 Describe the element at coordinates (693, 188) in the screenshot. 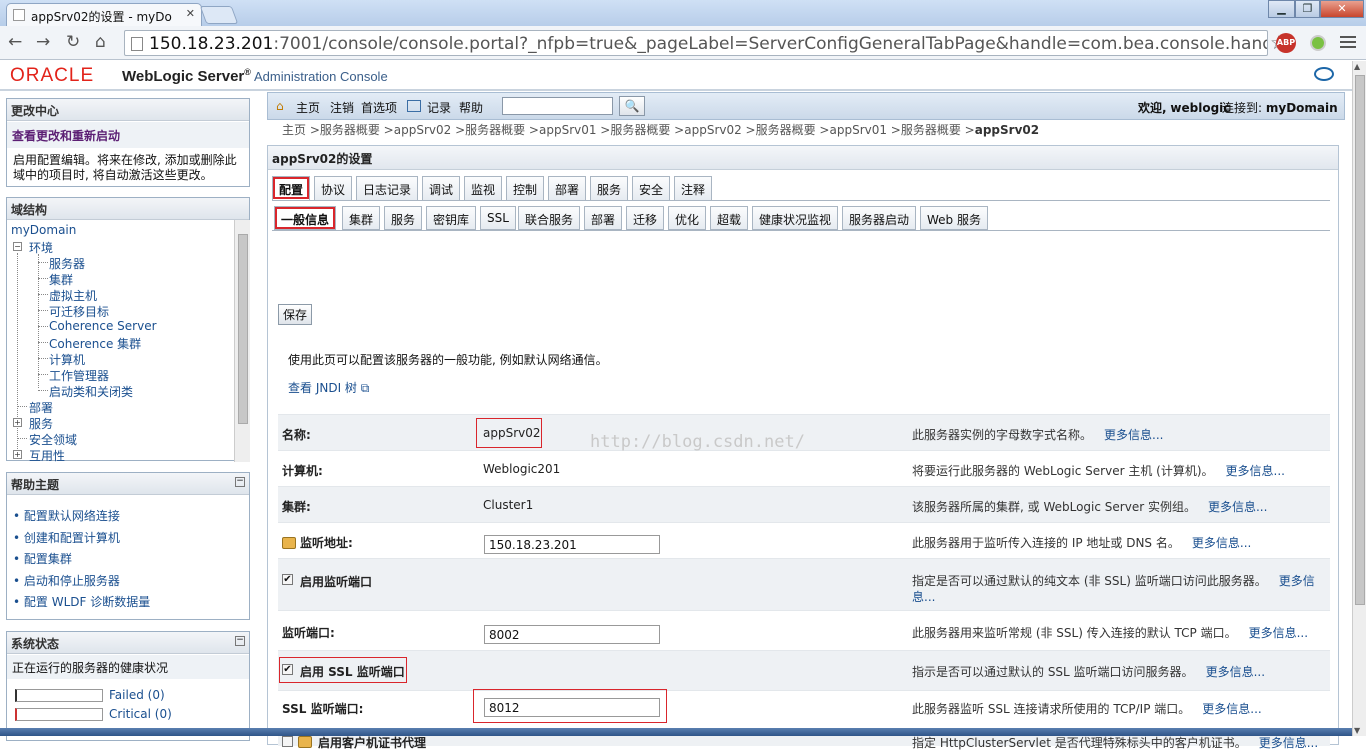

I see `tab-notes: 注释` at that location.